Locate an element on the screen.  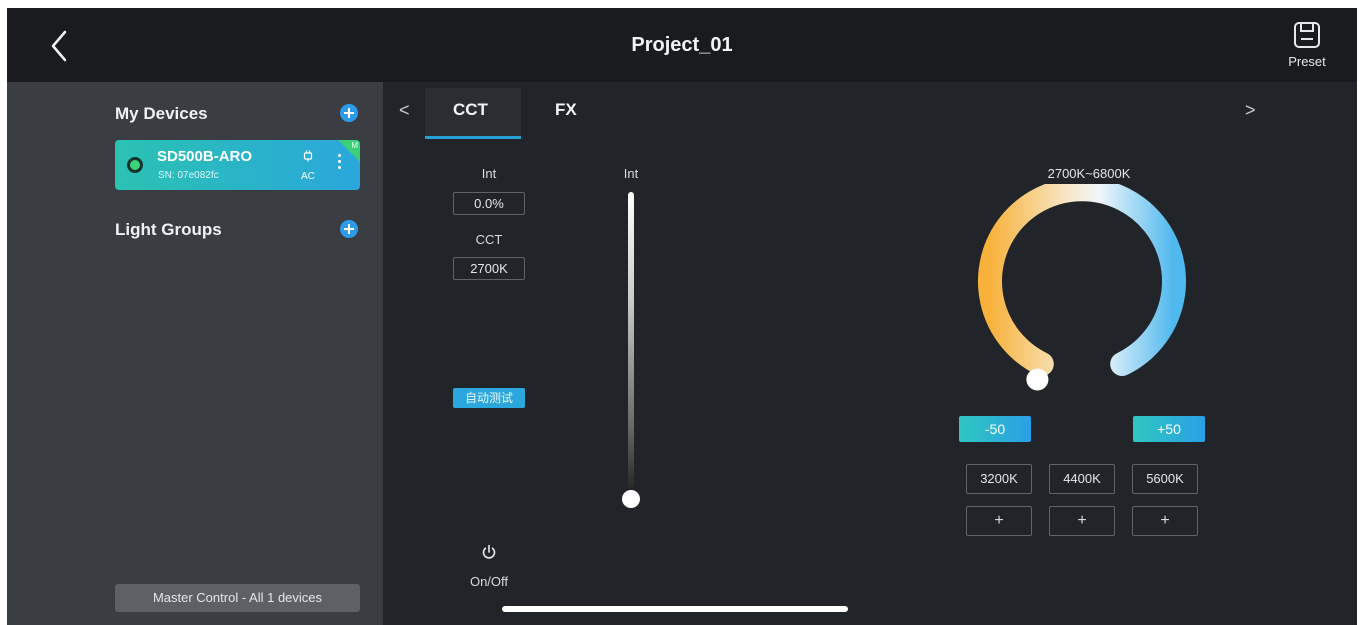
onoff-label: On/Off is located at coordinates (489, 581).